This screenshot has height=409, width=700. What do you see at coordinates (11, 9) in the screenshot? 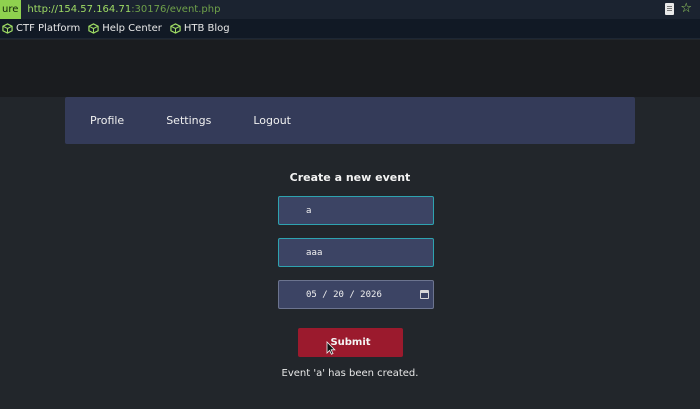
I see `security-indicator: ure` at bounding box center [11, 9].